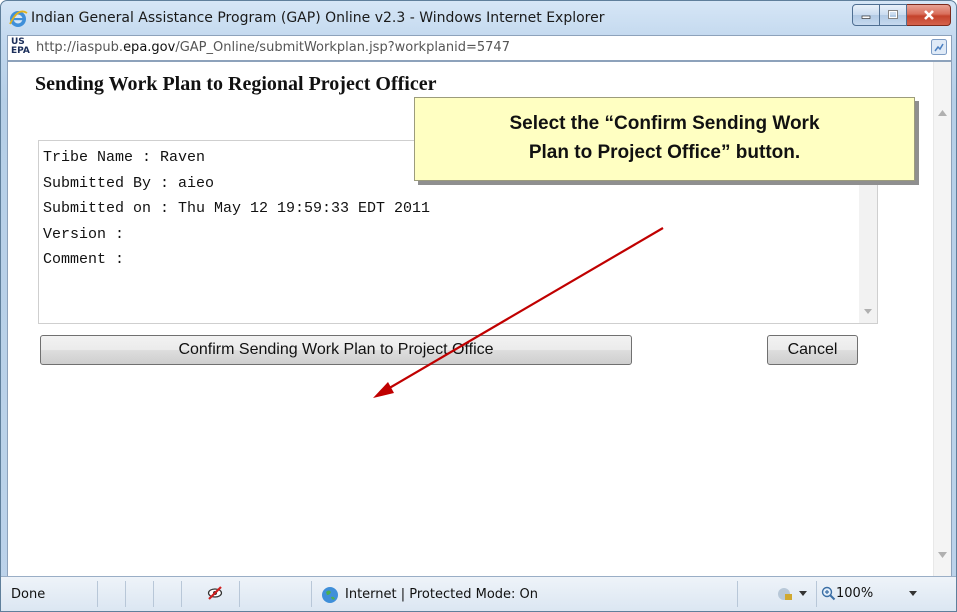 The height and width of the screenshot is (612, 957). What do you see at coordinates (149, 47) in the screenshot?
I see `url-domain: epa.gov` at bounding box center [149, 47].